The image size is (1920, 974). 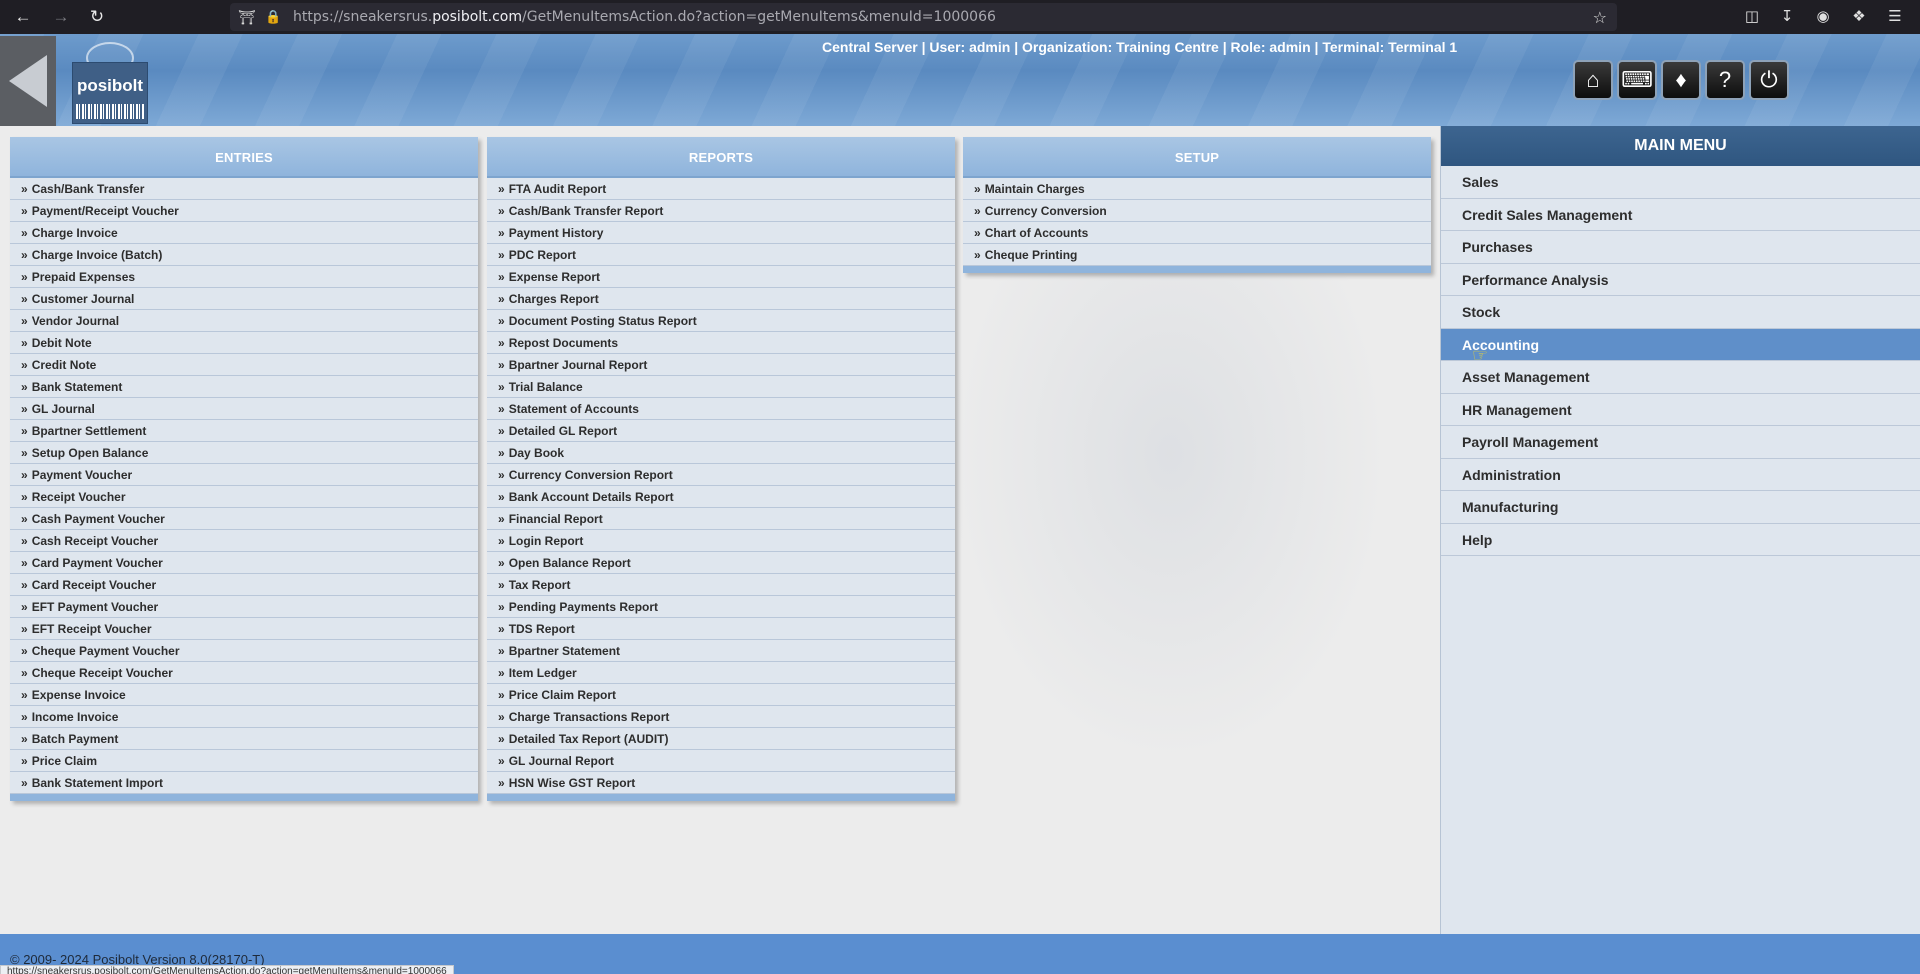 What do you see at coordinates (721, 585) in the screenshot?
I see `reports-item-tax-report: » Tax Report` at bounding box center [721, 585].